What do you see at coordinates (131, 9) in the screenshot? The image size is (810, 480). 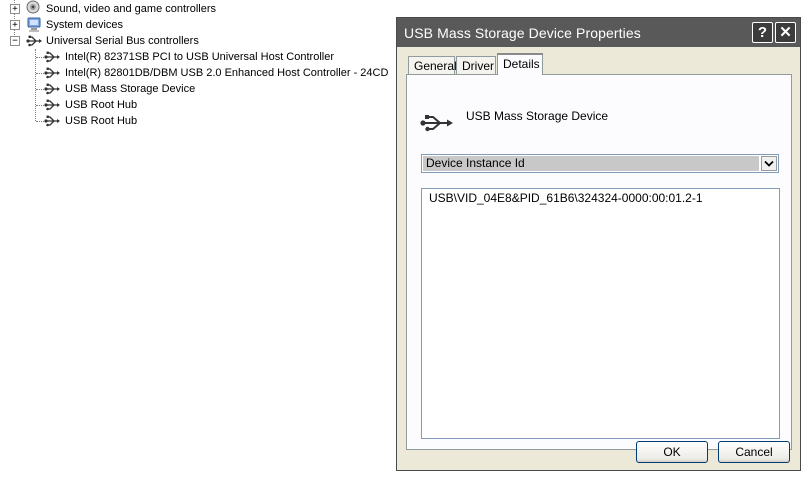 I see `tree-item-label: Sound, video and game controllers` at bounding box center [131, 9].